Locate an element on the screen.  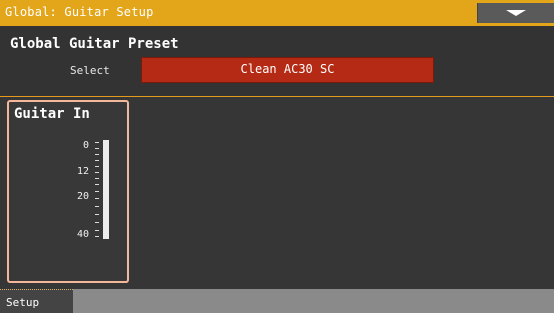
preset-select-field: Clean AC30 SC is located at coordinates (287, 70).